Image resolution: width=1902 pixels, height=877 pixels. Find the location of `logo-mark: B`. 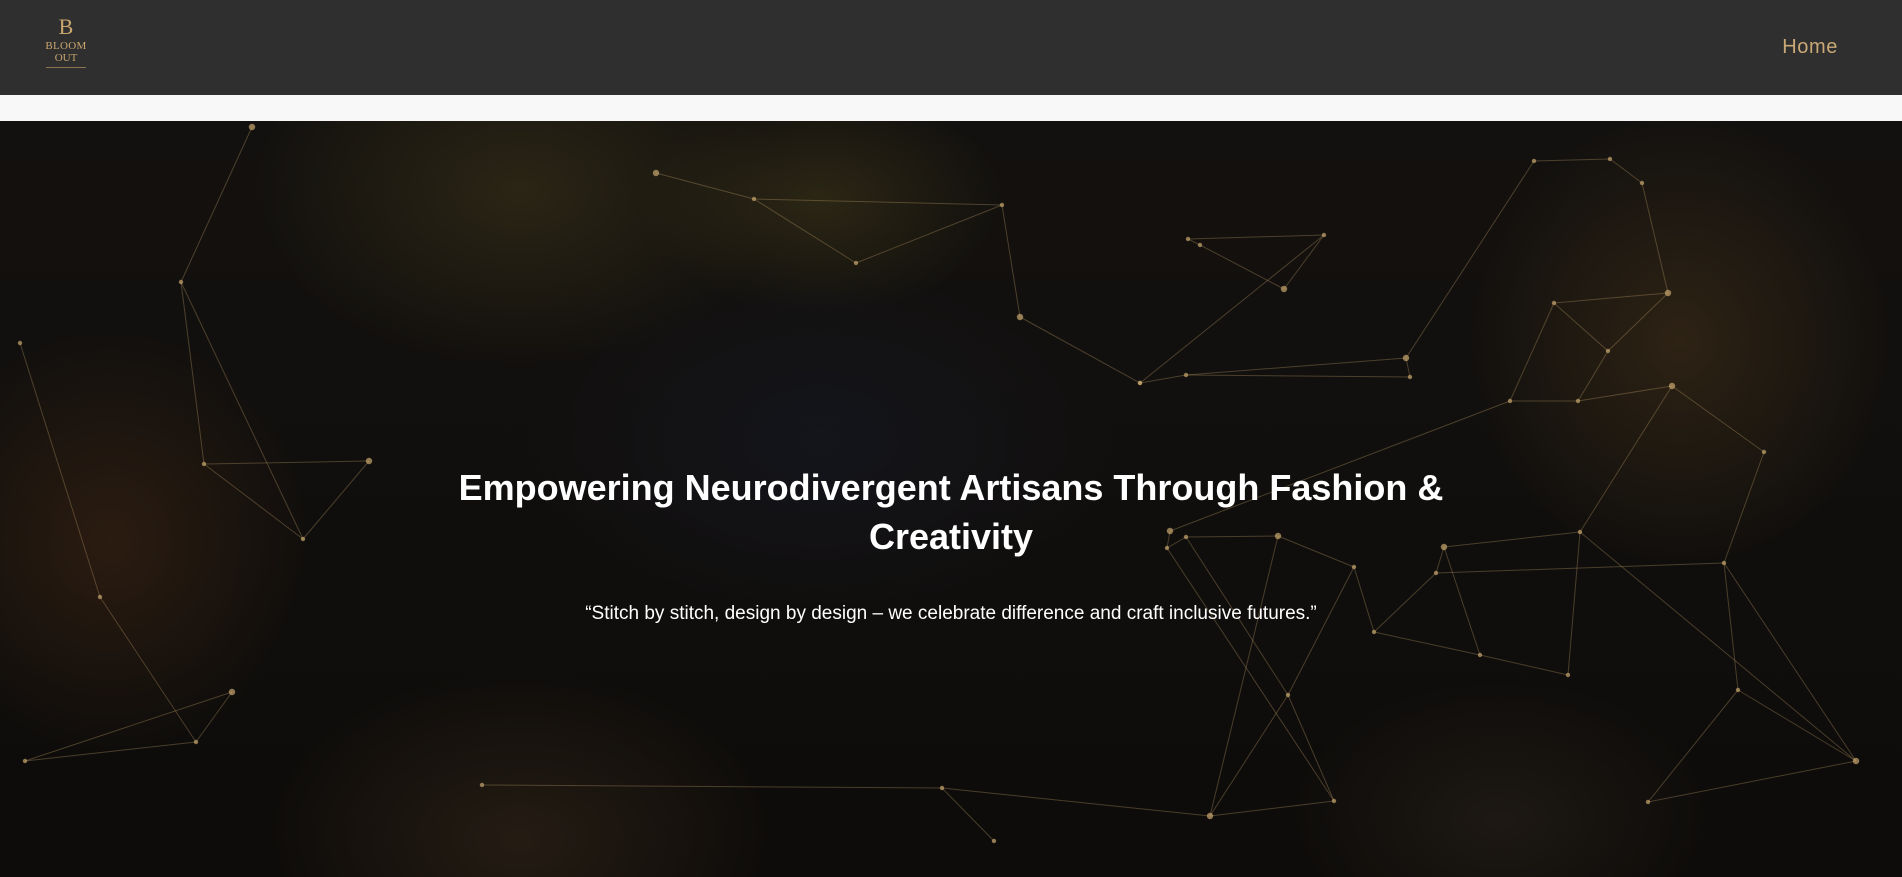

logo-mark: B is located at coordinates (66, 26).